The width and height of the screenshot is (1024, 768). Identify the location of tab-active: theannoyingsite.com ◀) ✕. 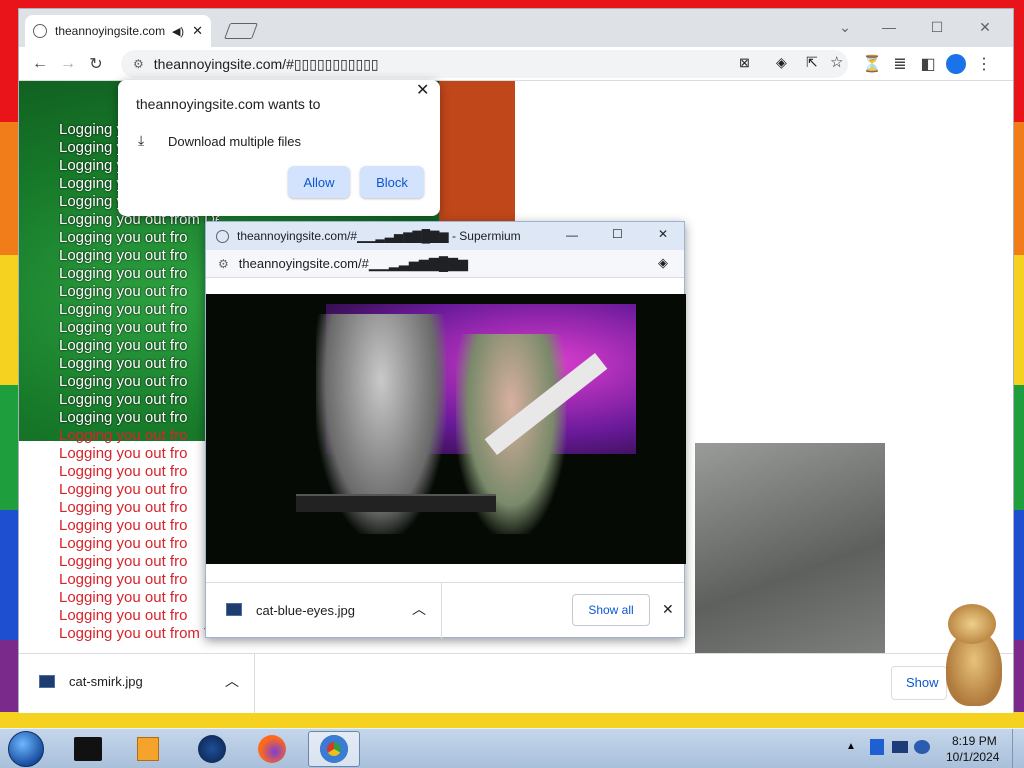
(118, 31).